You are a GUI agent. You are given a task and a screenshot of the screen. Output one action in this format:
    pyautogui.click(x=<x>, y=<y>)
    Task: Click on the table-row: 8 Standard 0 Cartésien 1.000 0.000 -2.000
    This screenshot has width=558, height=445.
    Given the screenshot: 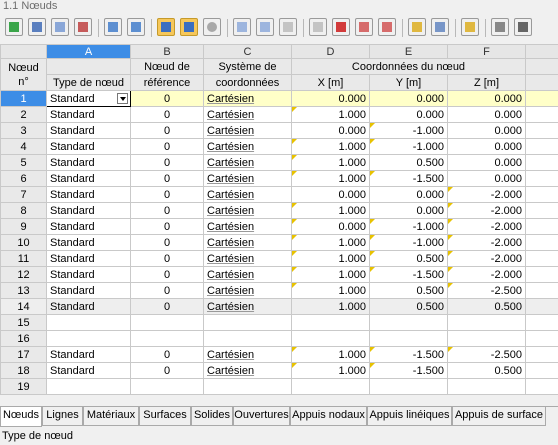 What is the action you would take?
    pyautogui.click(x=279, y=210)
    